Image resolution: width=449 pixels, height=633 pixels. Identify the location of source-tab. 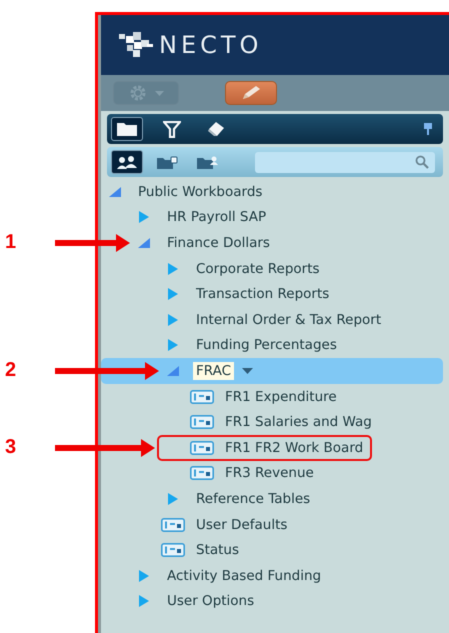
(127, 162).